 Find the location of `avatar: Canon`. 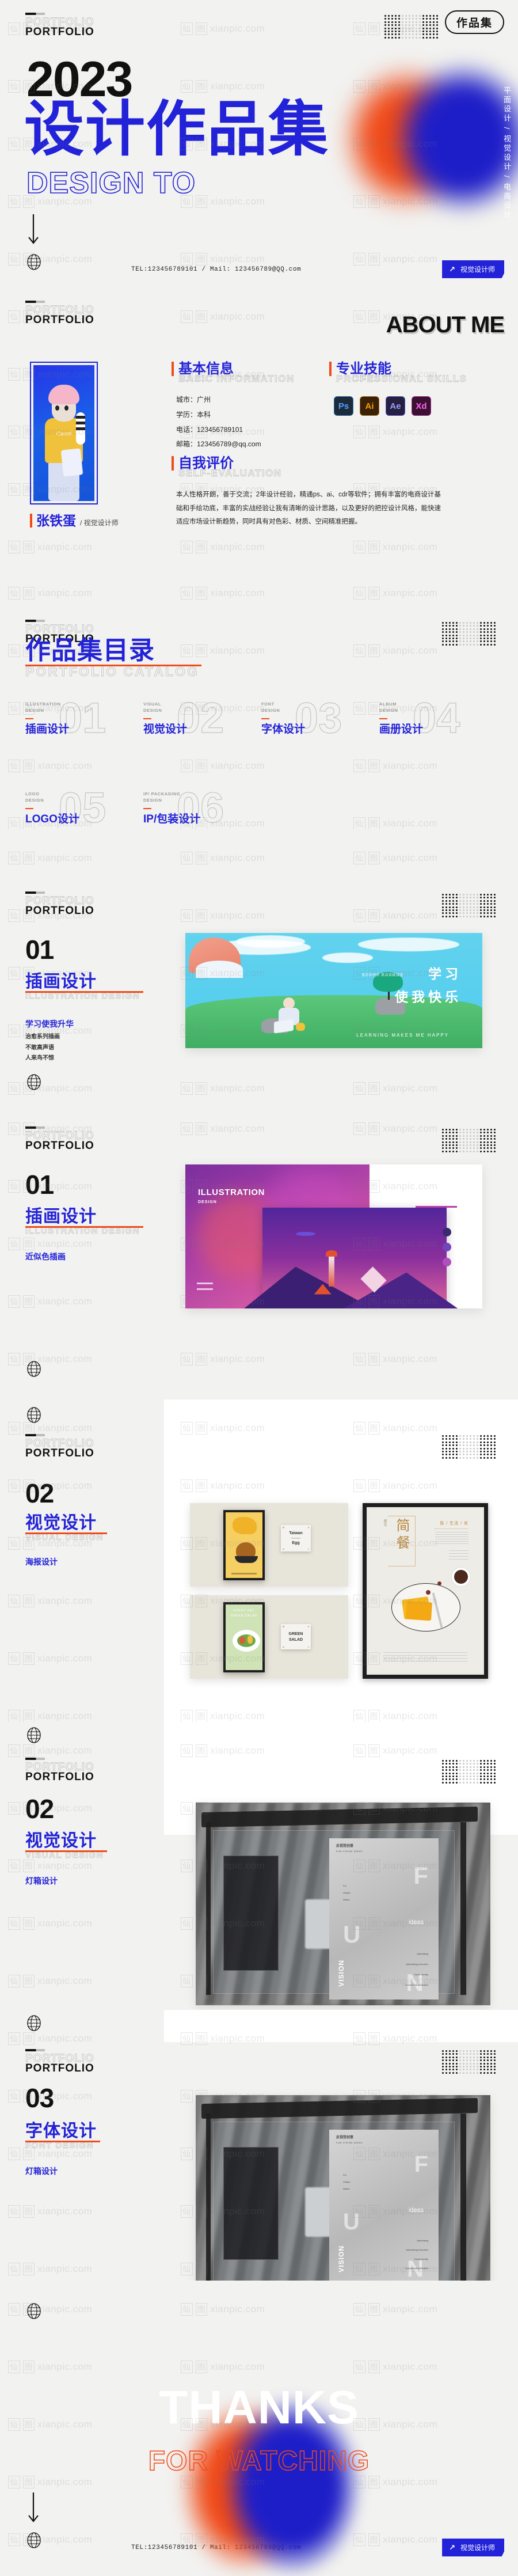

avatar: Canon is located at coordinates (64, 433).